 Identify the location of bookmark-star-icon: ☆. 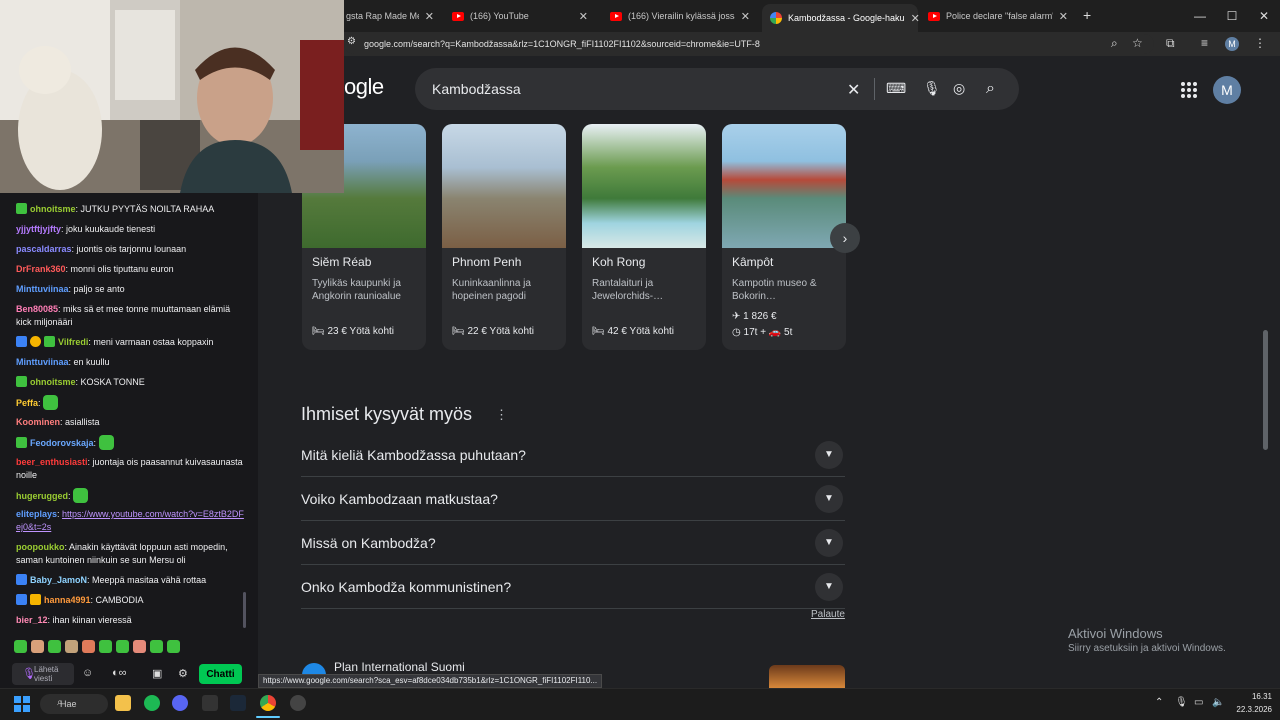
(1137, 43).